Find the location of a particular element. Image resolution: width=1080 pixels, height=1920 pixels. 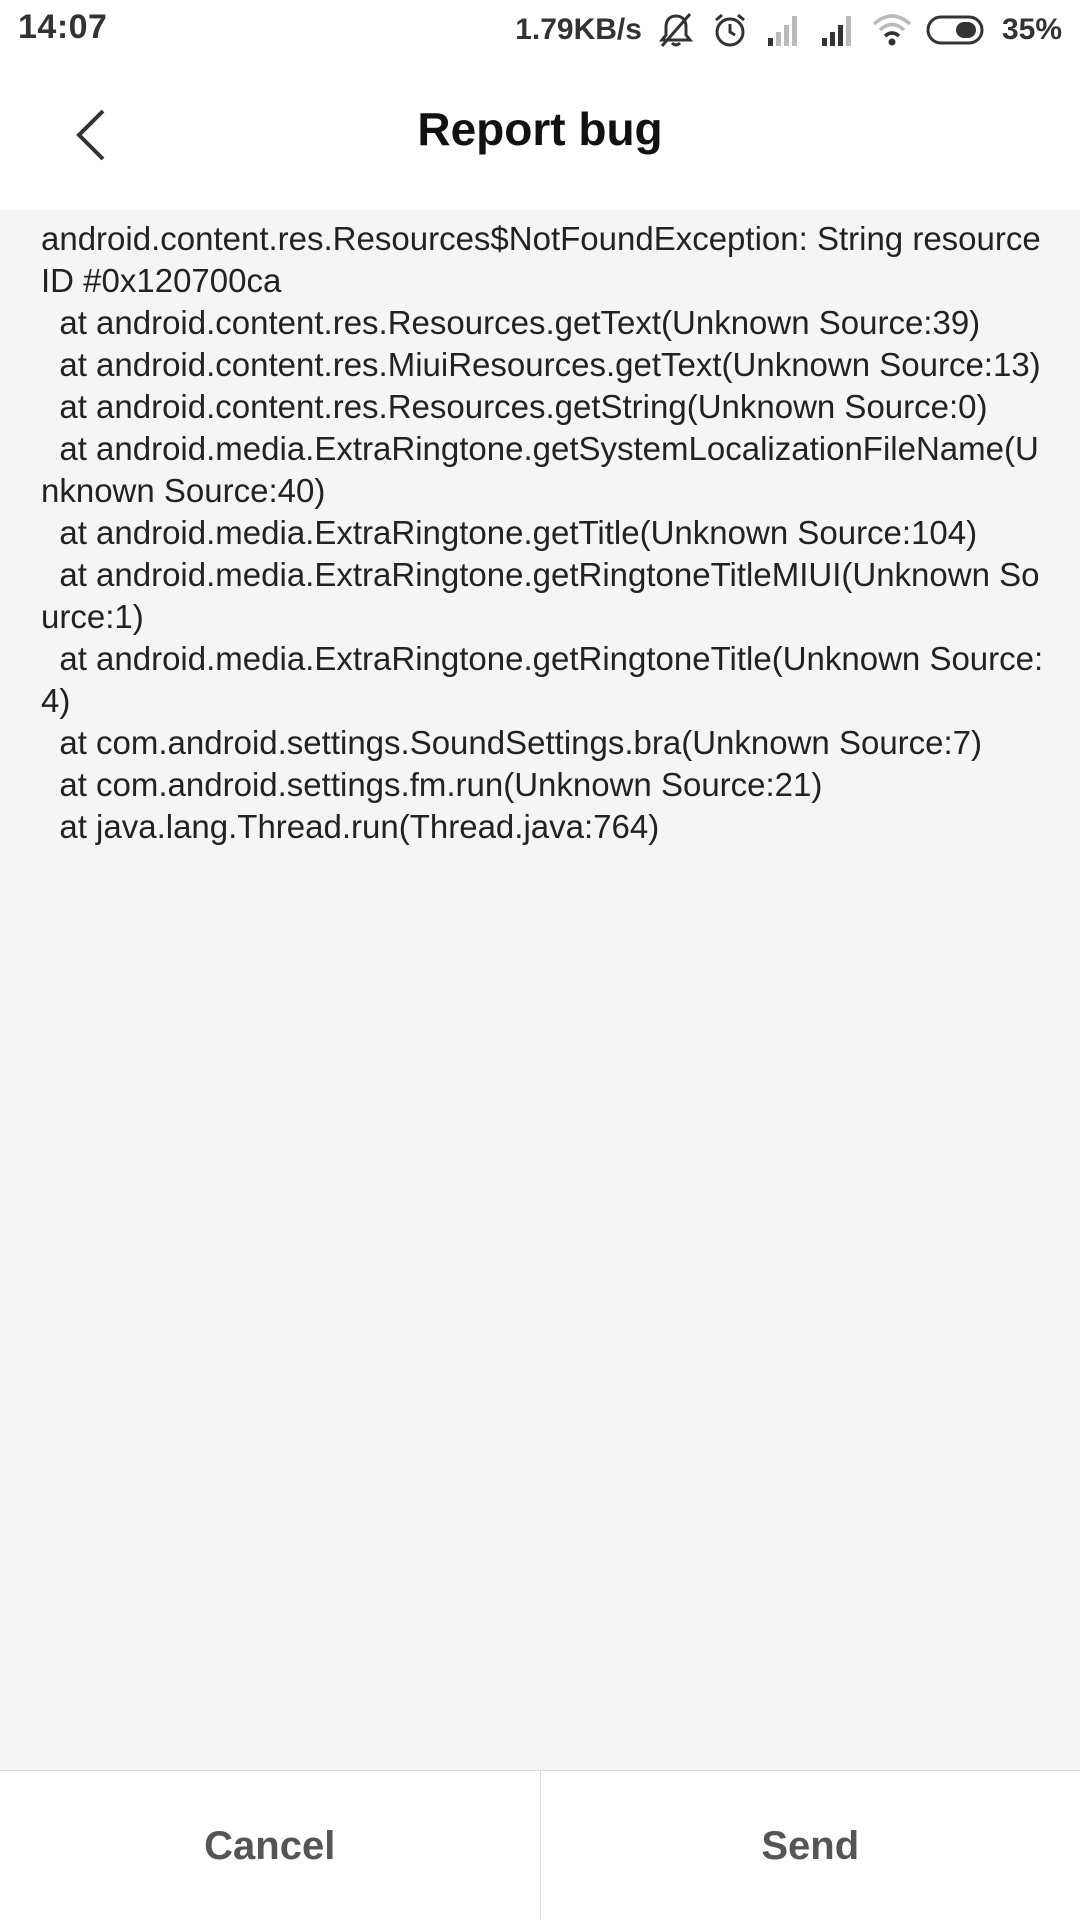

wifi-icon is located at coordinates (892, 30).